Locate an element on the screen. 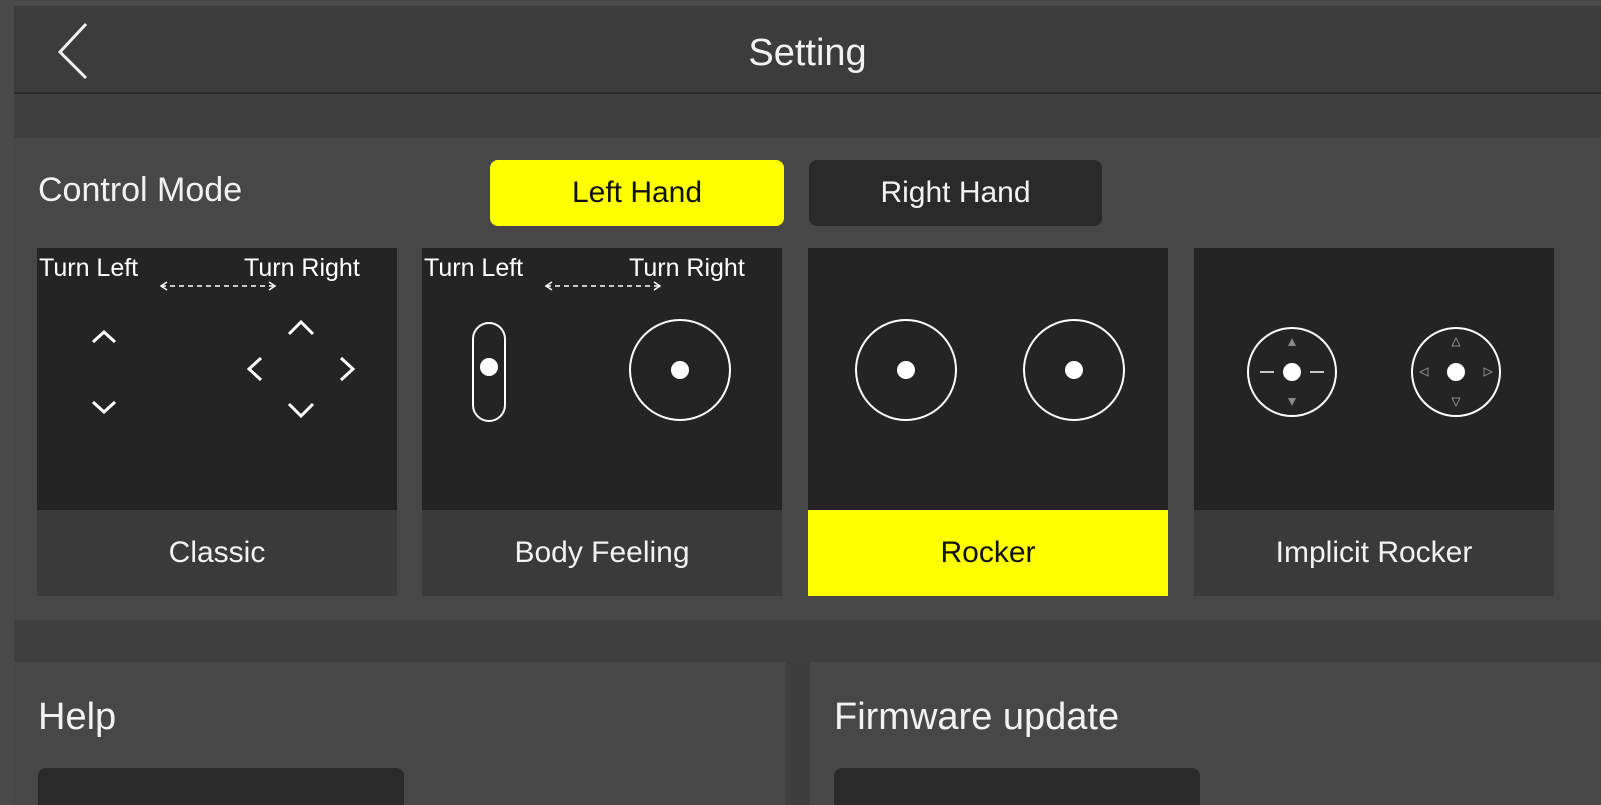 The image size is (1601, 805). mode-name: Body Feeling is located at coordinates (602, 553).